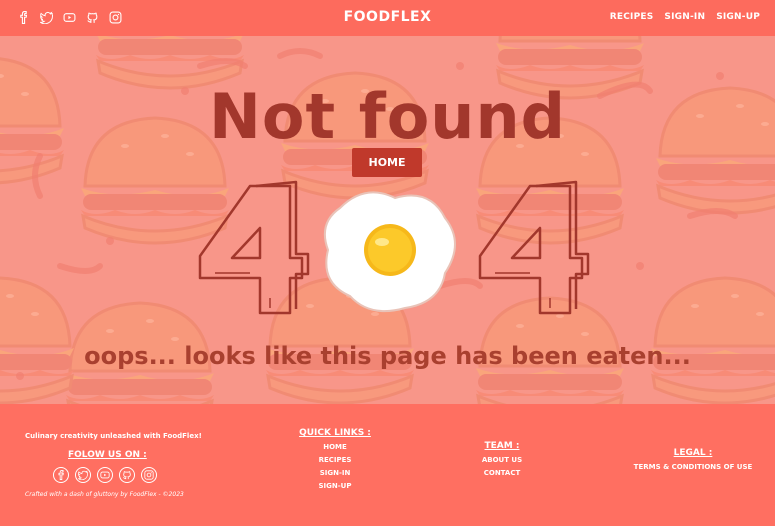 The image size is (775, 526). Describe the element at coordinates (335, 433) in the screenshot. I see `quick-links-heading: QUICK LINKS :` at that location.